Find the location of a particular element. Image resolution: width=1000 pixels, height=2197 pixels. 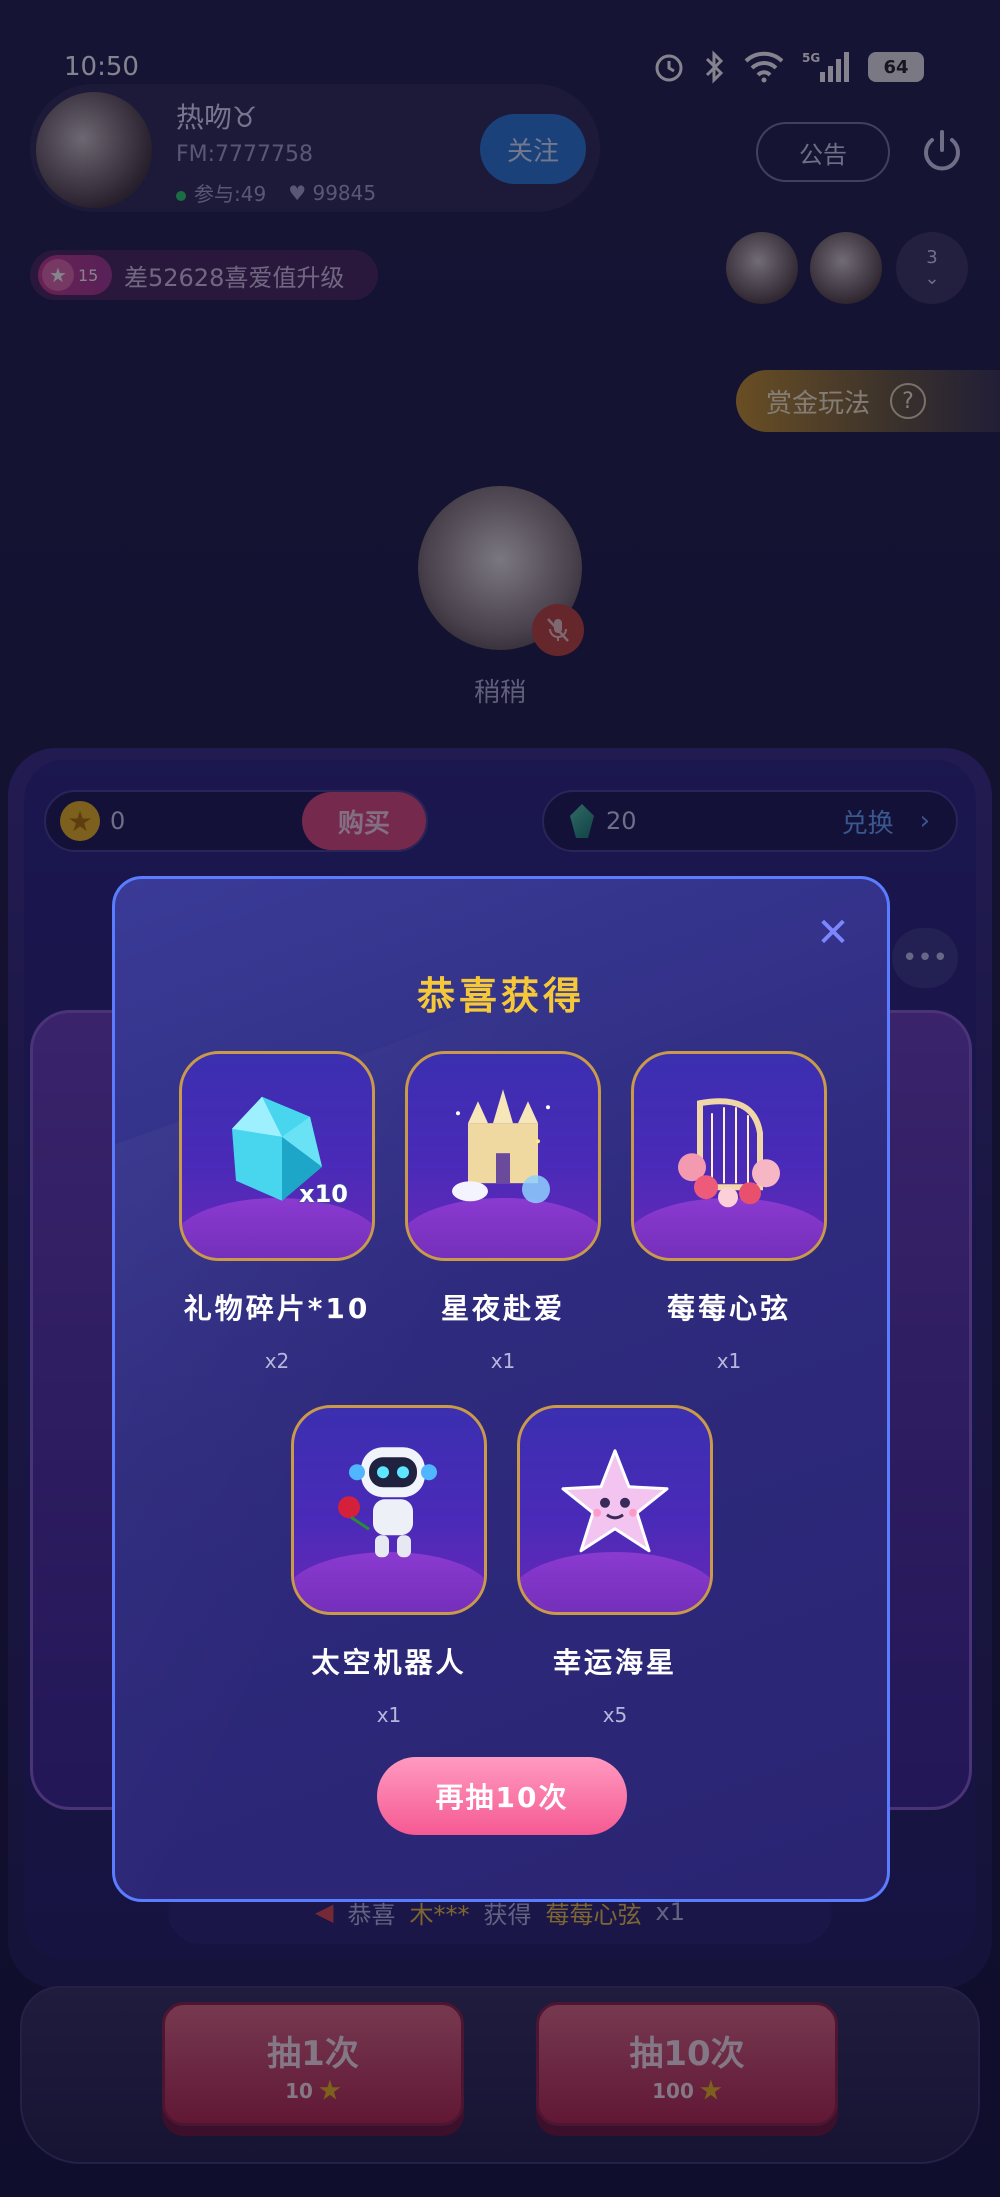

prize-item: 幸运海星 x5 is located at coordinates (615, 1566).